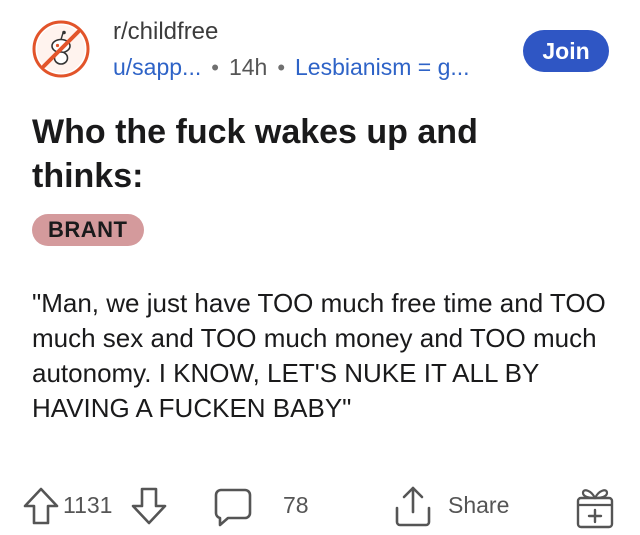 The height and width of the screenshot is (535, 640). I want to click on subreddit-name: r/childfree, so click(165, 32).